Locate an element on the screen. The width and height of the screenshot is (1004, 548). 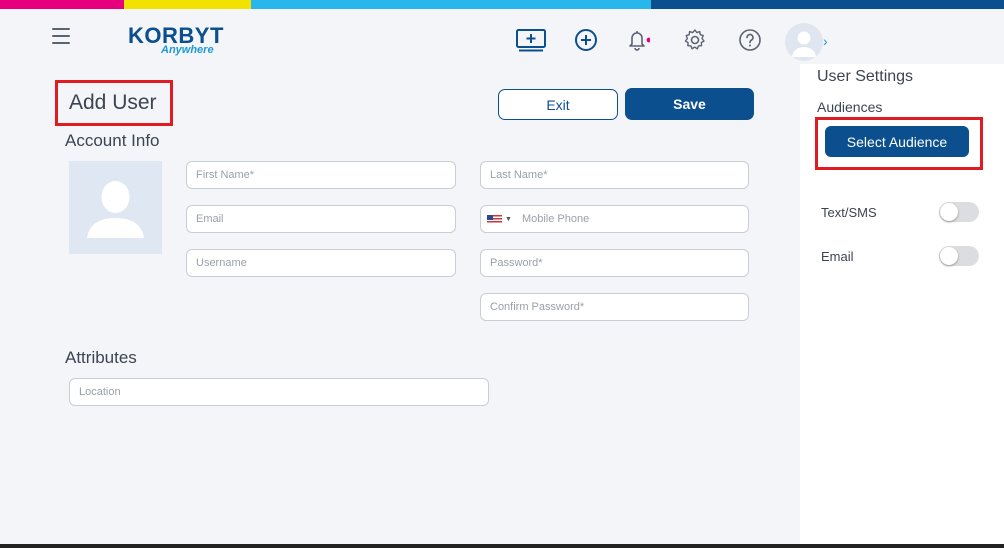
username-field: Username is located at coordinates (321, 263).